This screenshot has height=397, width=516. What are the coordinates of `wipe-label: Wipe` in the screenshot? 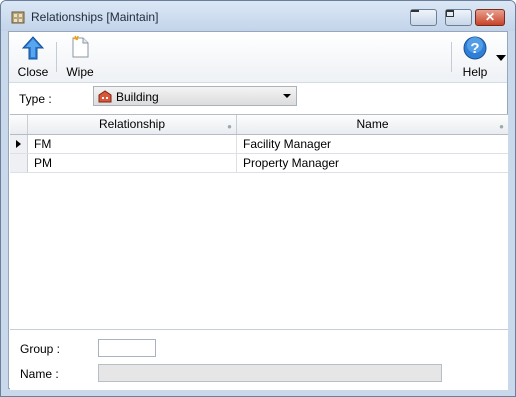 It's located at (80, 72).